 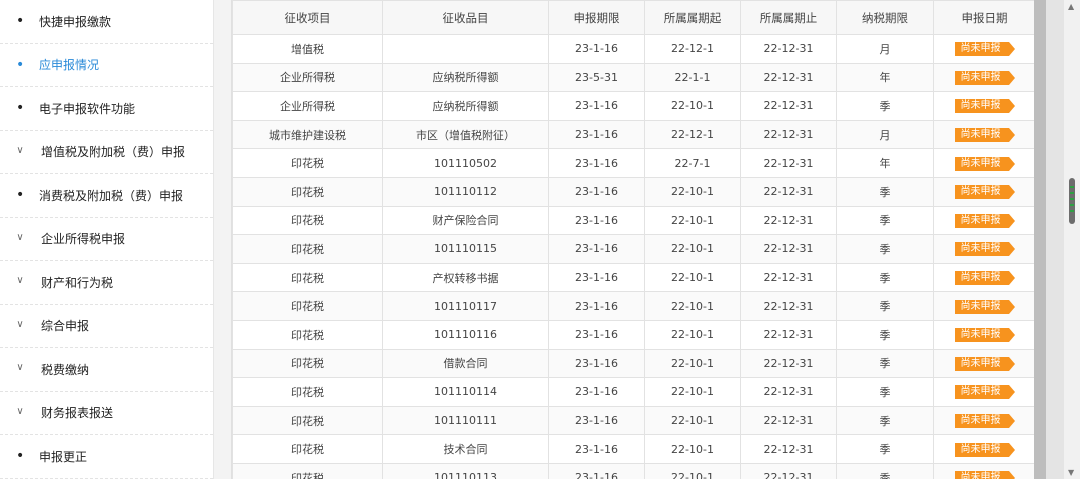 I want to click on table-cell: 技术合同, so click(x=465, y=449).